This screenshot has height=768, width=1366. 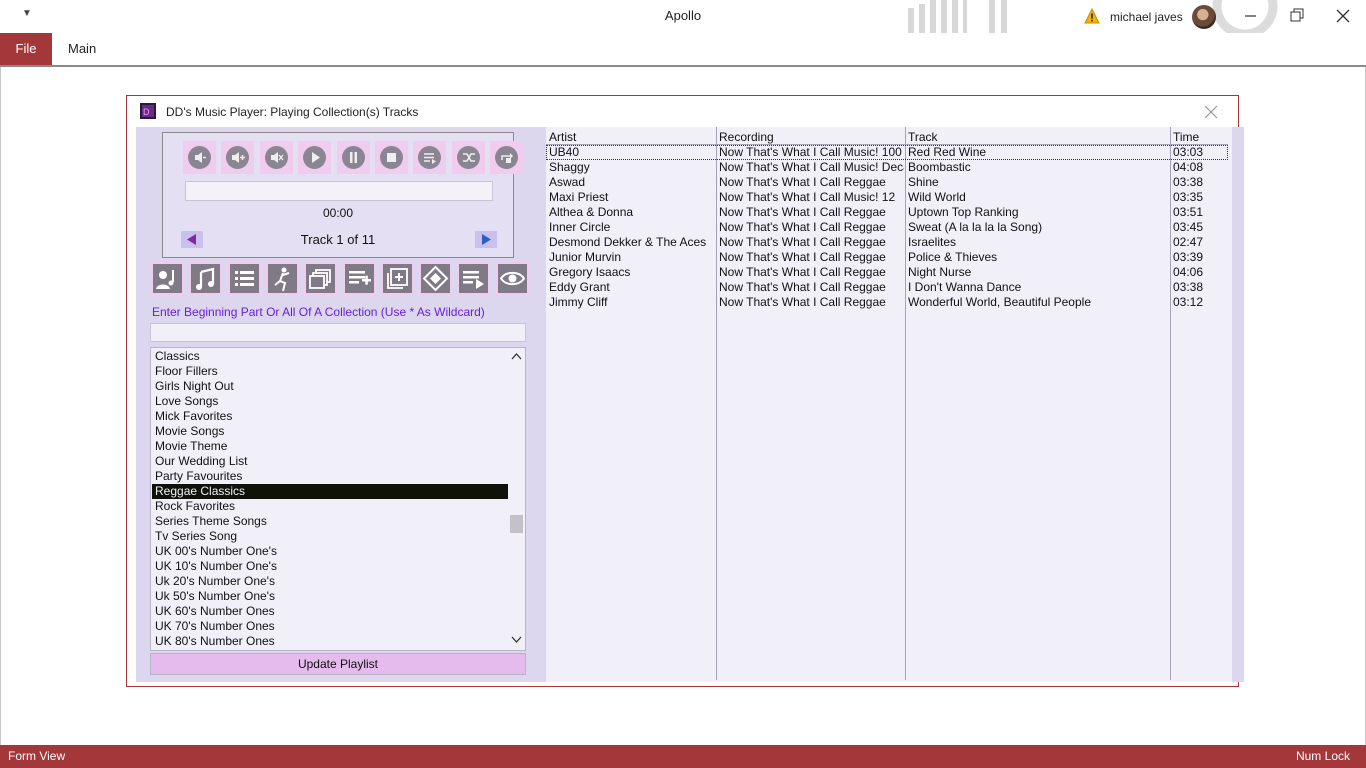 What do you see at coordinates (330, 551) in the screenshot?
I see `collection-item: UK 00's Number One's` at bounding box center [330, 551].